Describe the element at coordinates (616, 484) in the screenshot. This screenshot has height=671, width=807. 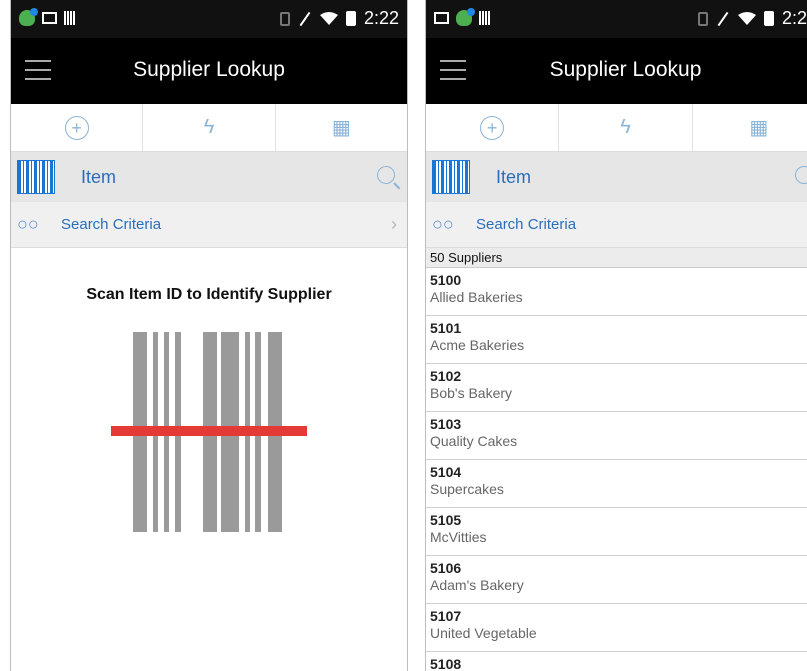
I see `supplier-row: 5104 Supercakes ›` at that location.